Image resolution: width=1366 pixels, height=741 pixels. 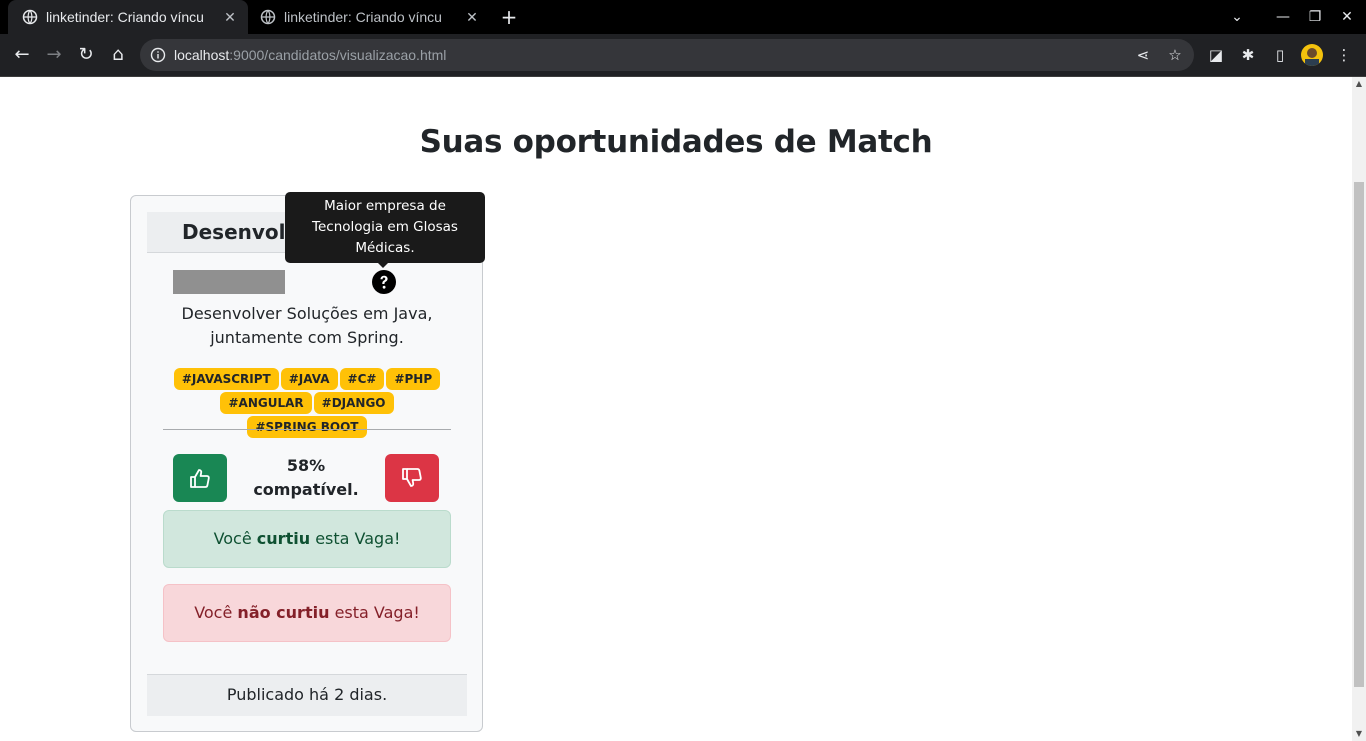 I want to click on card-footer: Publicado há 2 dias., so click(x=307, y=695).